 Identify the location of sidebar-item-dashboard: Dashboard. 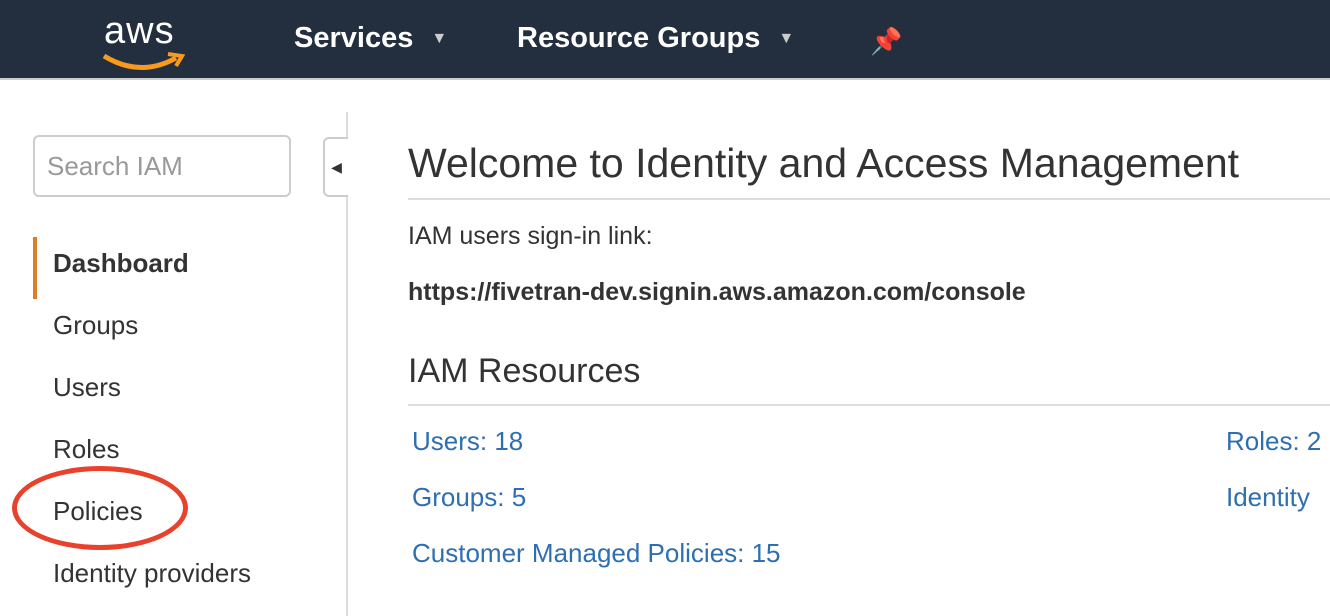
(142, 268).